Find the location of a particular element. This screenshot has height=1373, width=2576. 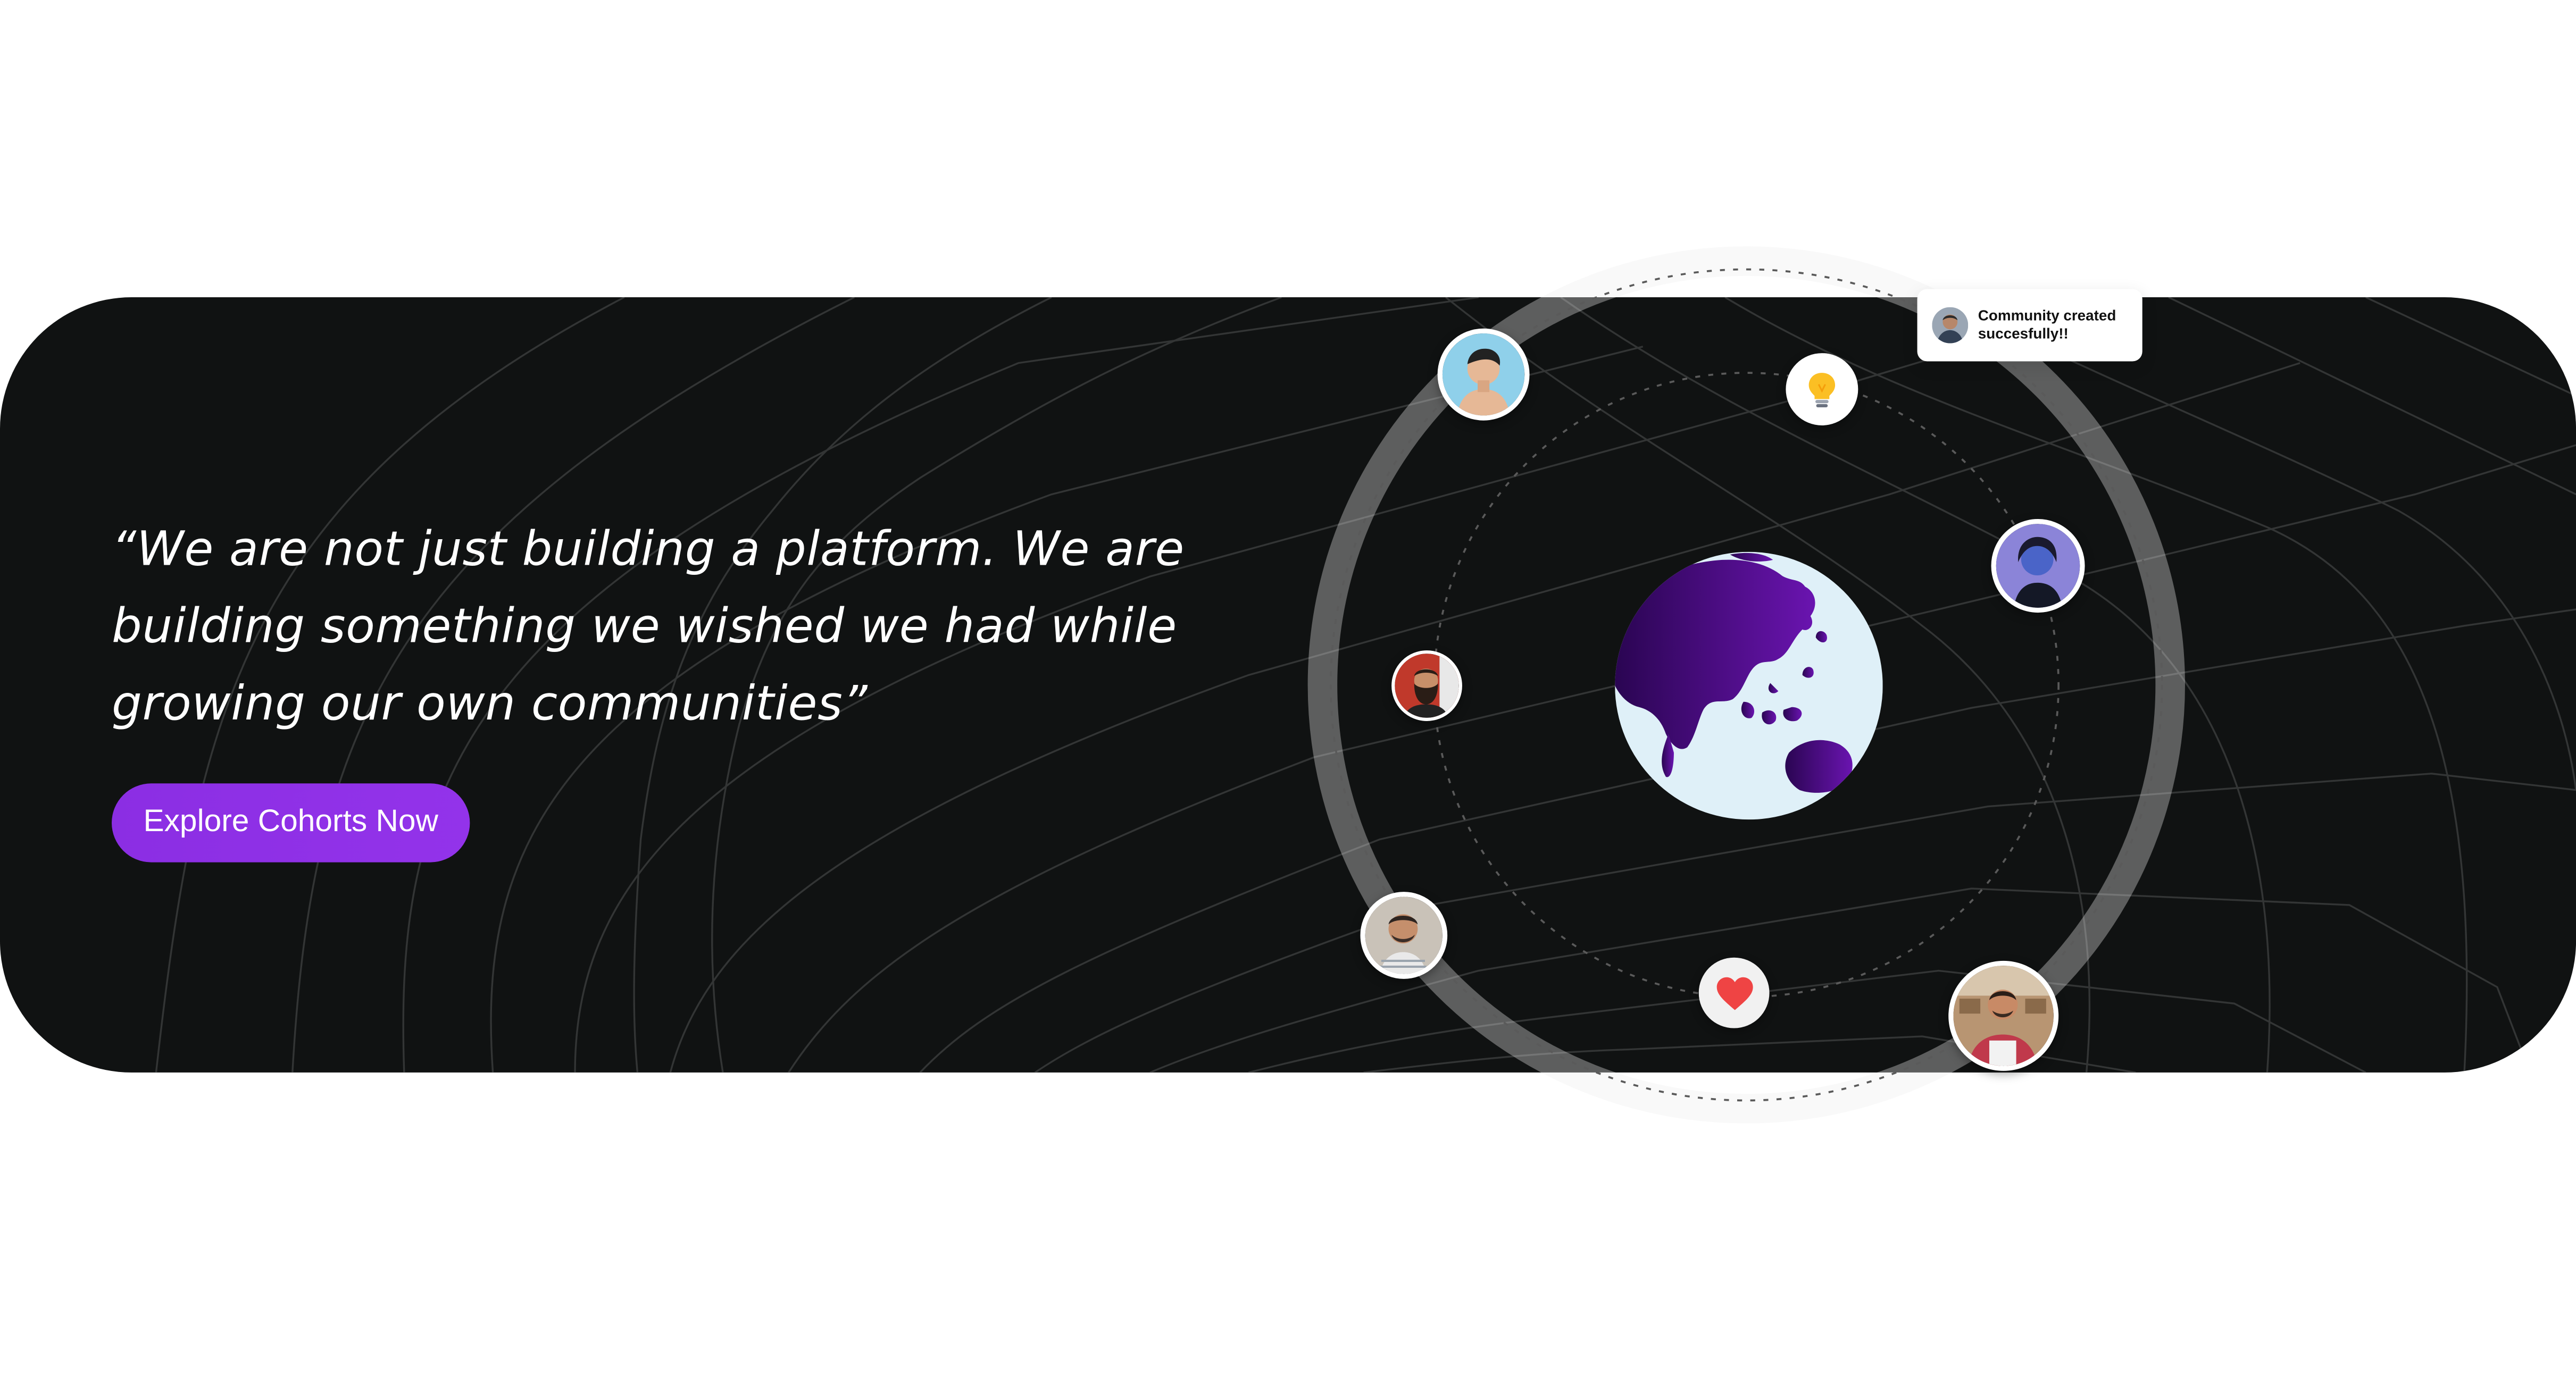

toast-avatar is located at coordinates (1951, 326).